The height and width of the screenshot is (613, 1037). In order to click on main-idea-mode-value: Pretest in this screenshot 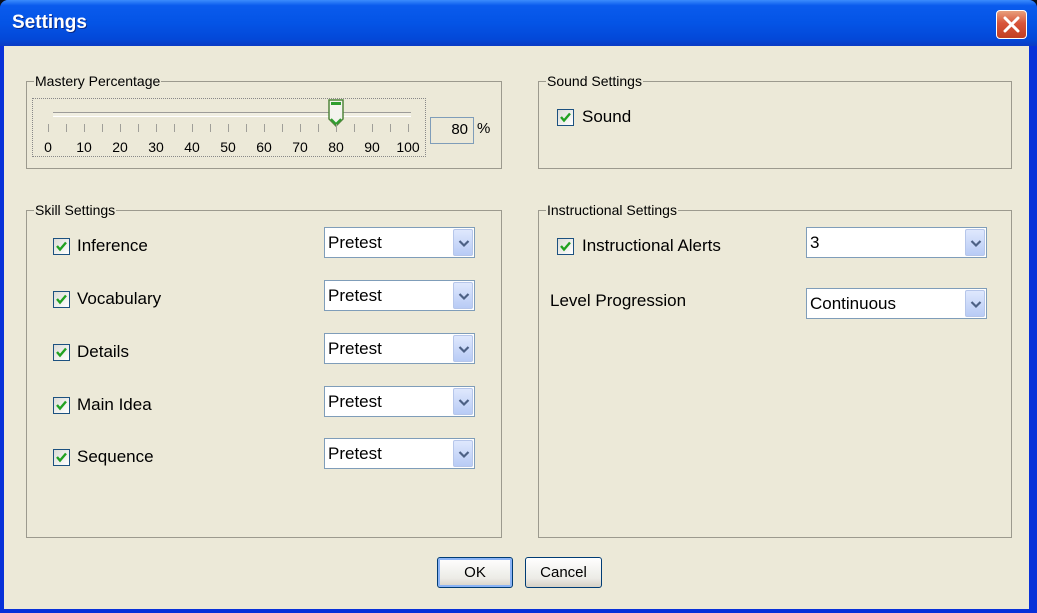, I will do `click(355, 401)`.